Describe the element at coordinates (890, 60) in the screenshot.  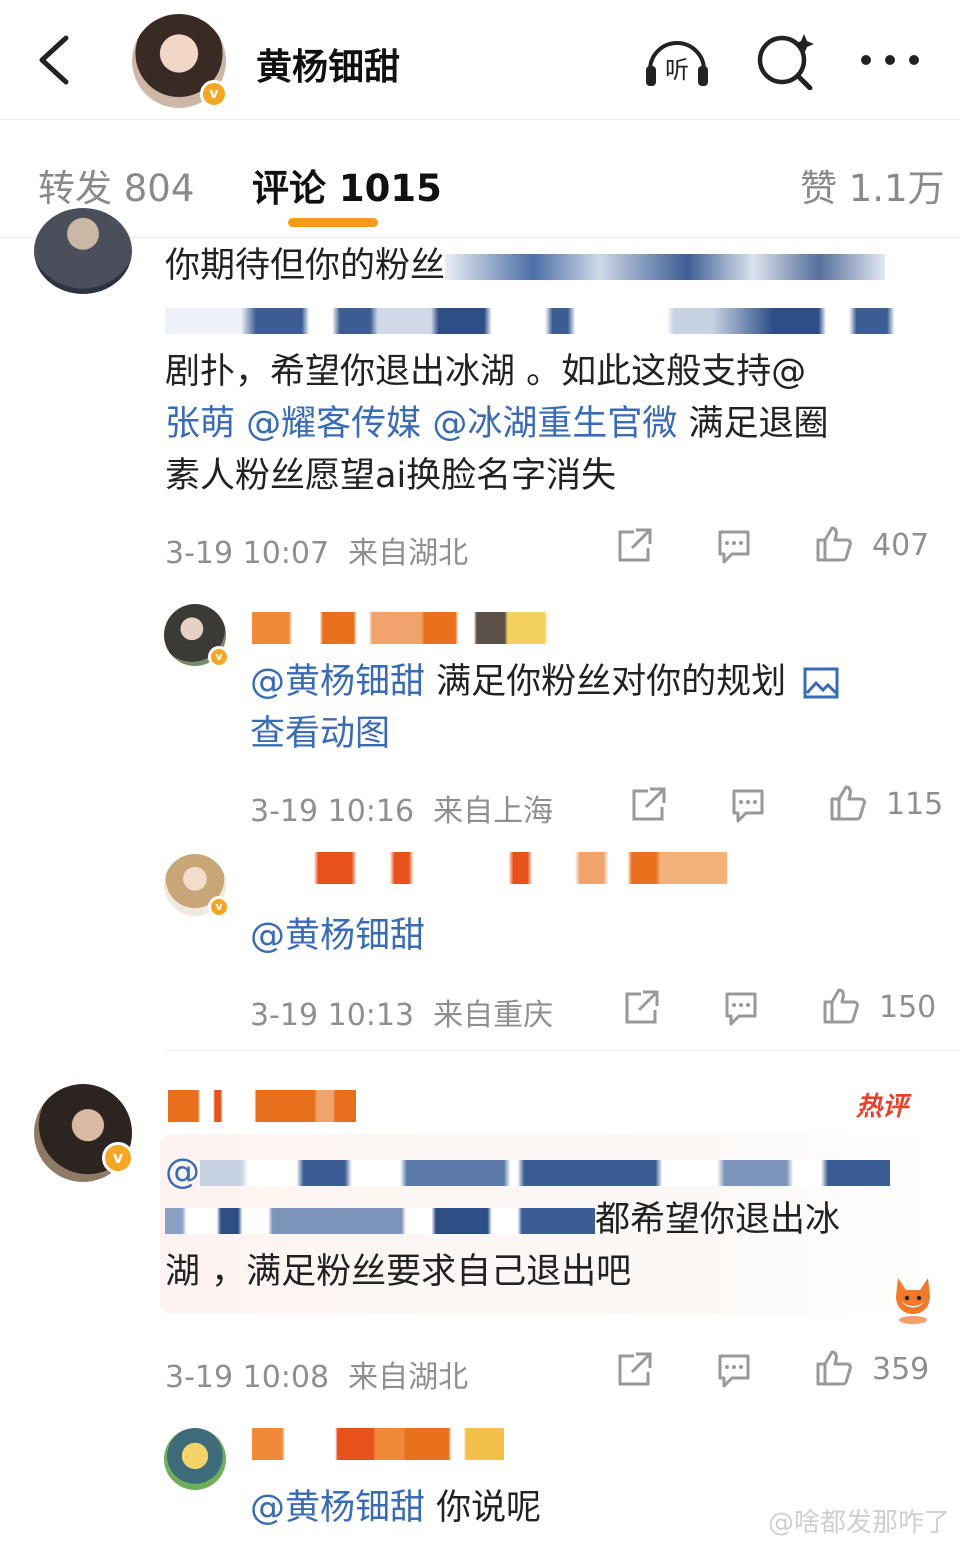
I see `more-icon` at that location.